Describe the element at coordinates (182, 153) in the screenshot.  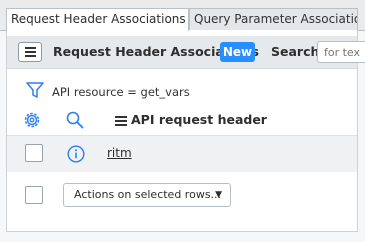
I see `table-row: ritm` at that location.